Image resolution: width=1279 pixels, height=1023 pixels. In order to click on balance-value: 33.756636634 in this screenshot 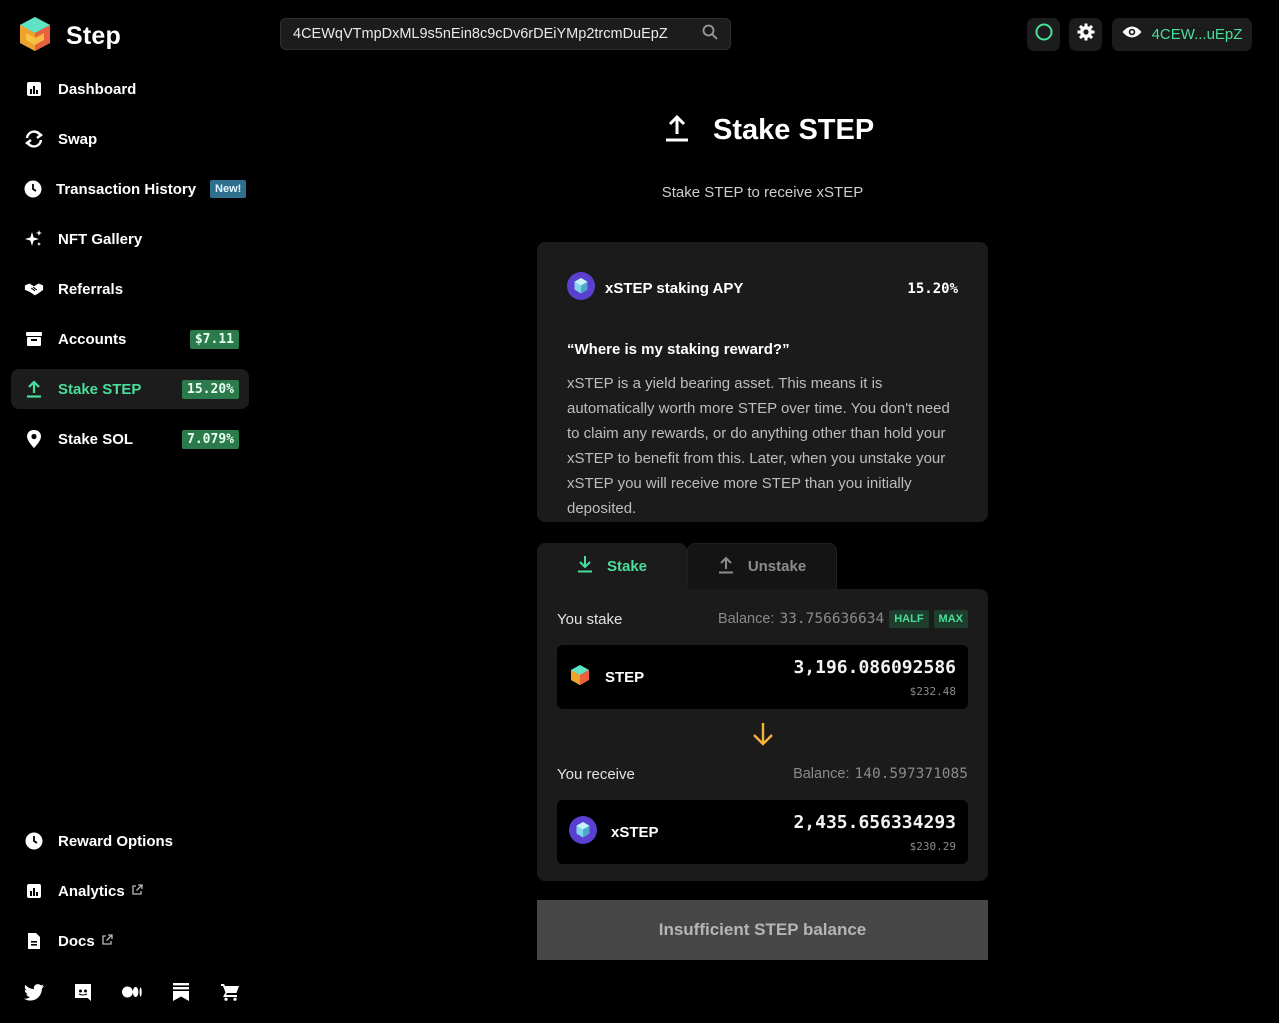, I will do `click(832, 619)`.